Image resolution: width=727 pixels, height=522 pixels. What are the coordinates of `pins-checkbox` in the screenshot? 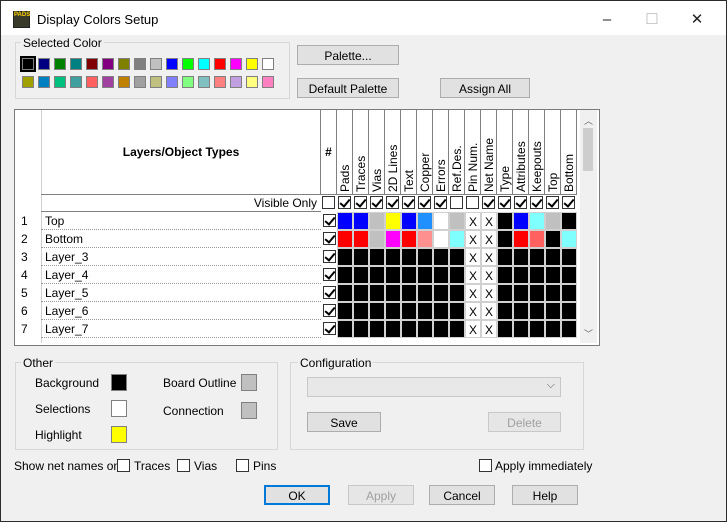 It's located at (242, 465).